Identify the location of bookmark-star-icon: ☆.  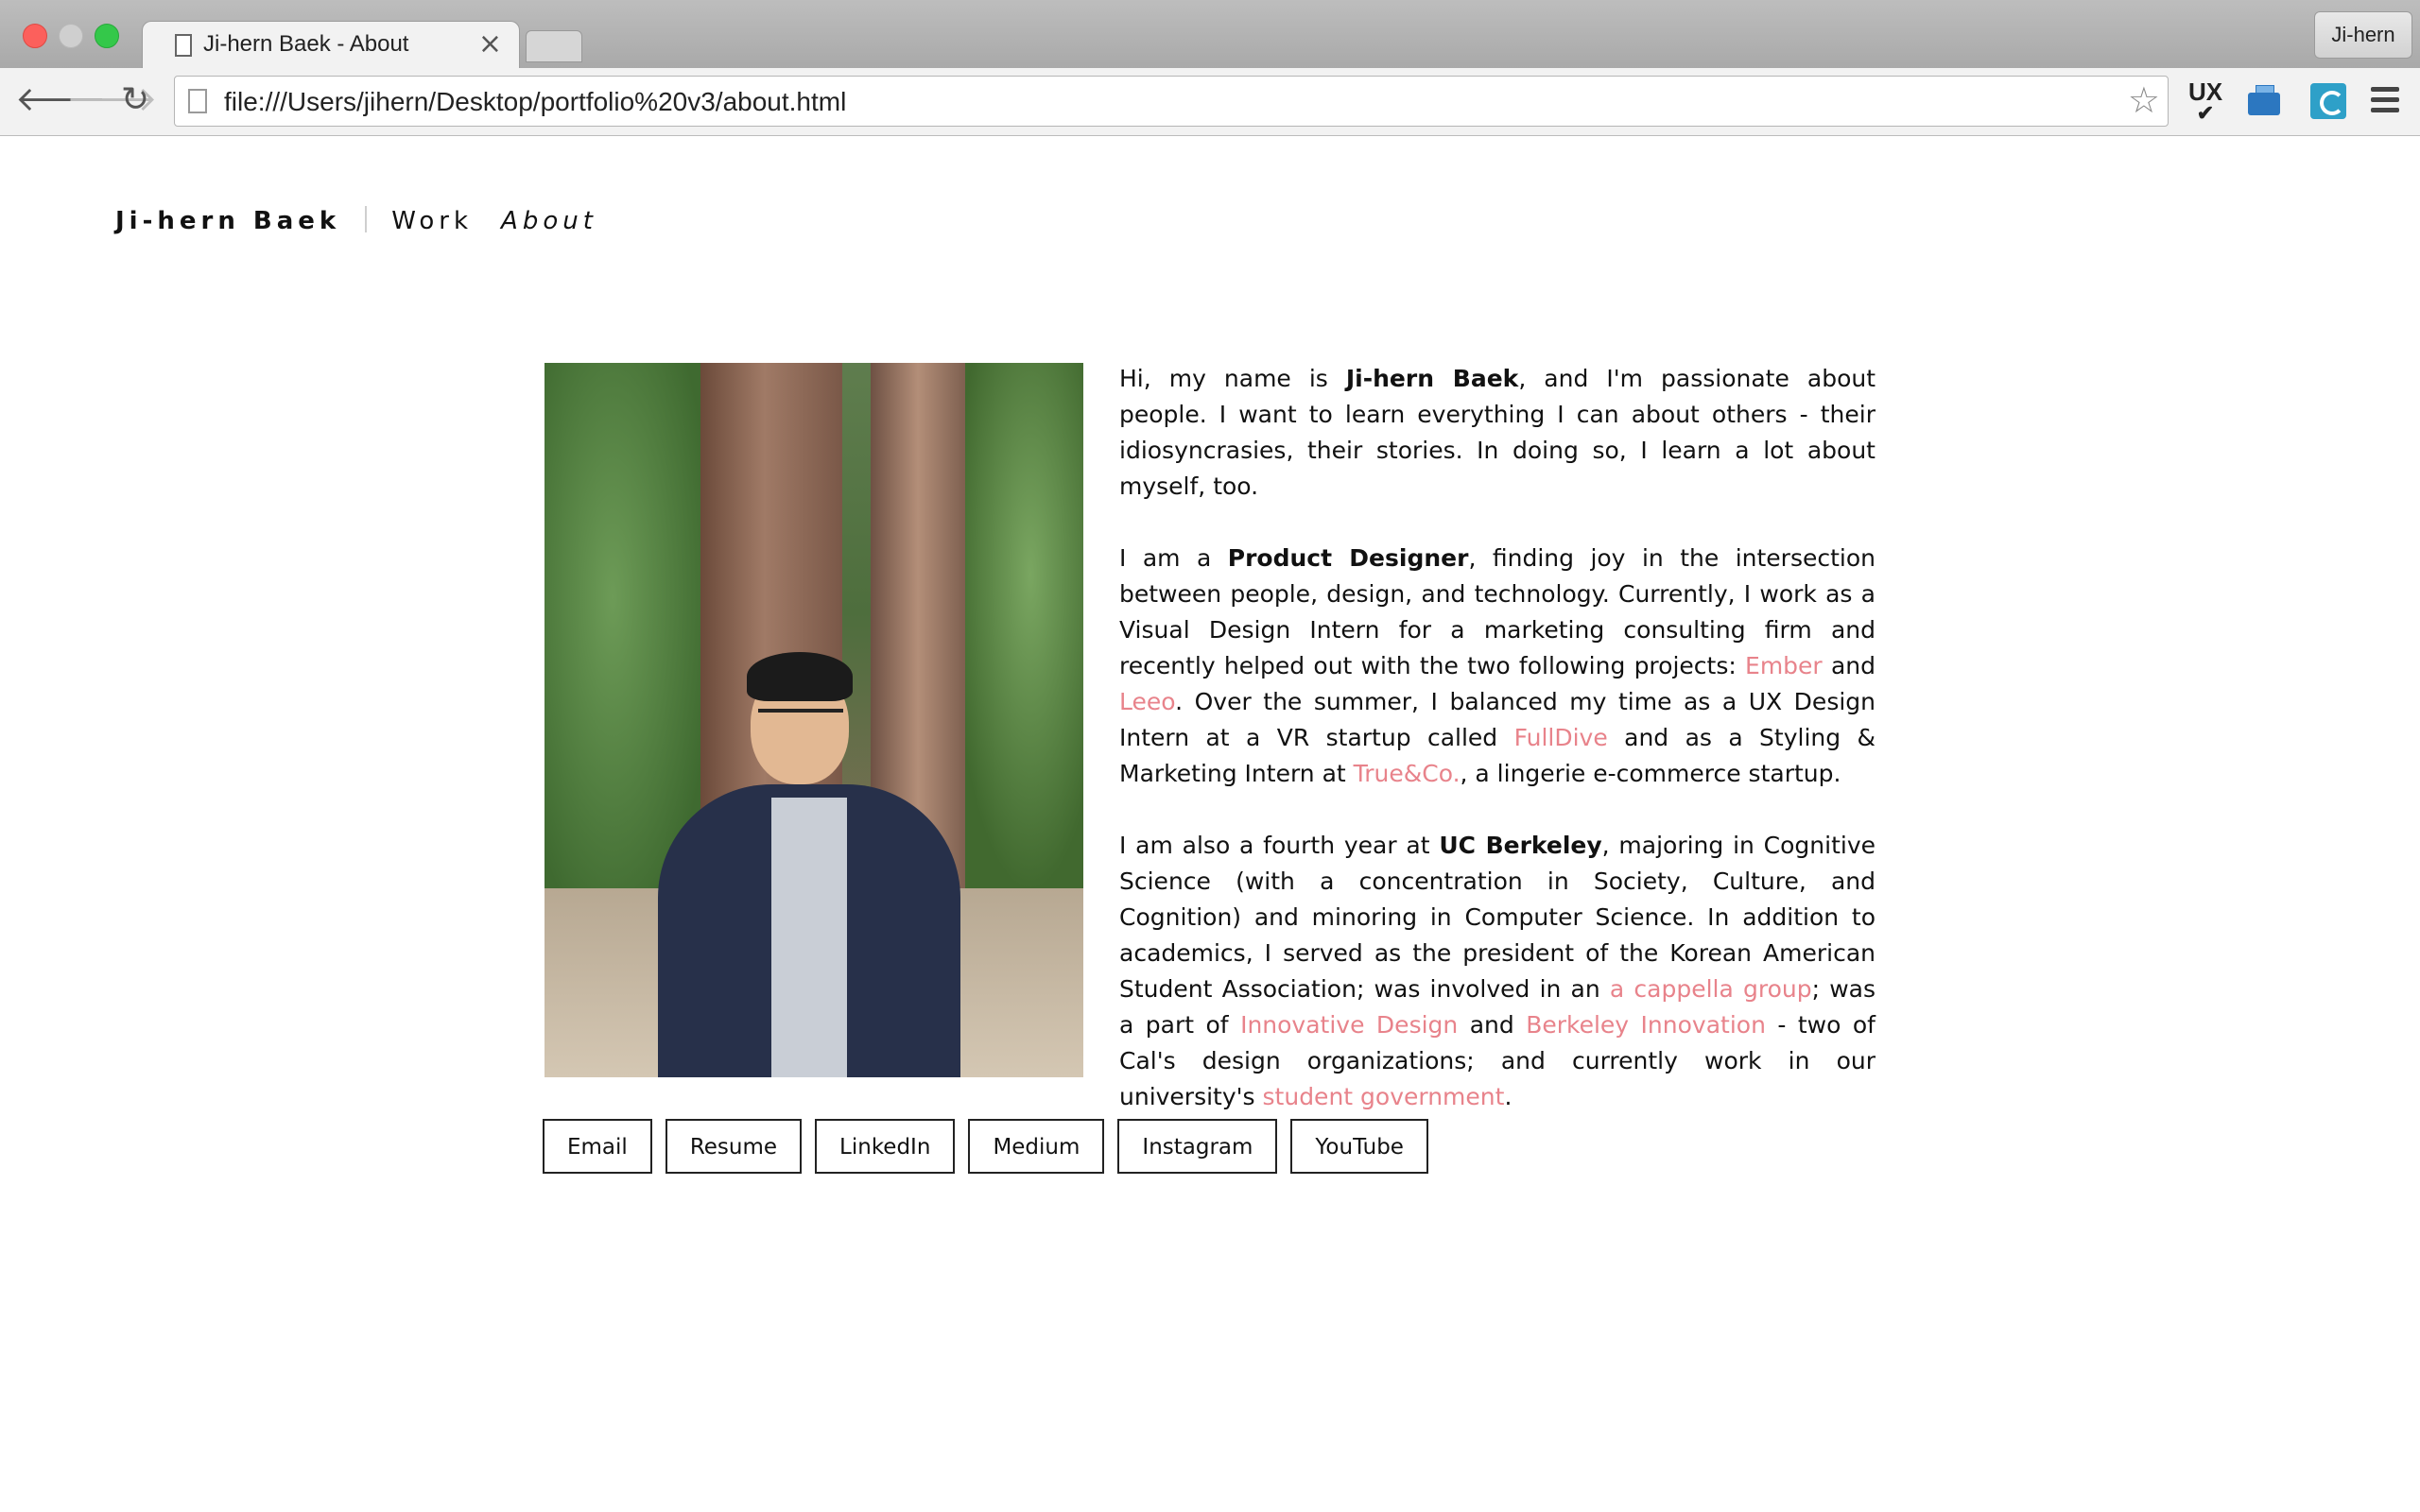
(2144, 100).